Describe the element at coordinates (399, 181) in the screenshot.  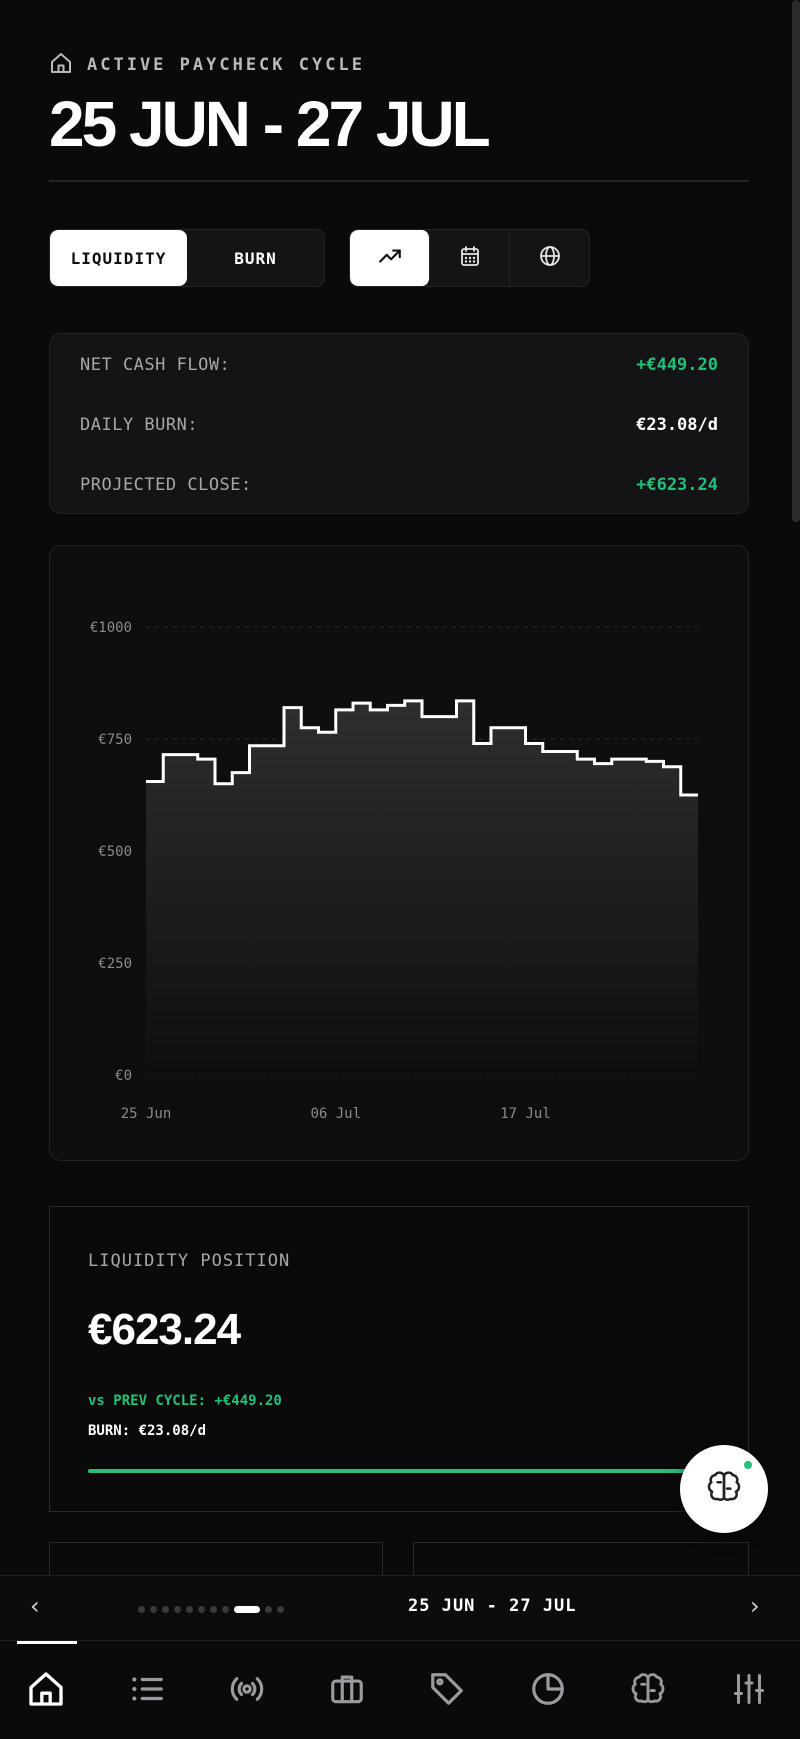
I see `divider` at that location.